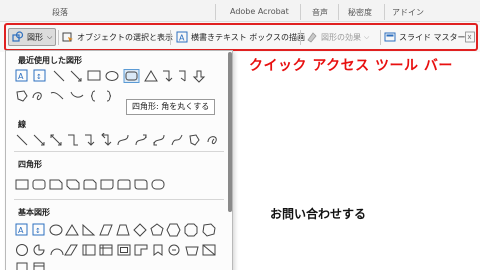 This screenshot has height=270, width=480. Describe the element at coordinates (18, 37) in the screenshot. I see `shapes-icon` at that location.